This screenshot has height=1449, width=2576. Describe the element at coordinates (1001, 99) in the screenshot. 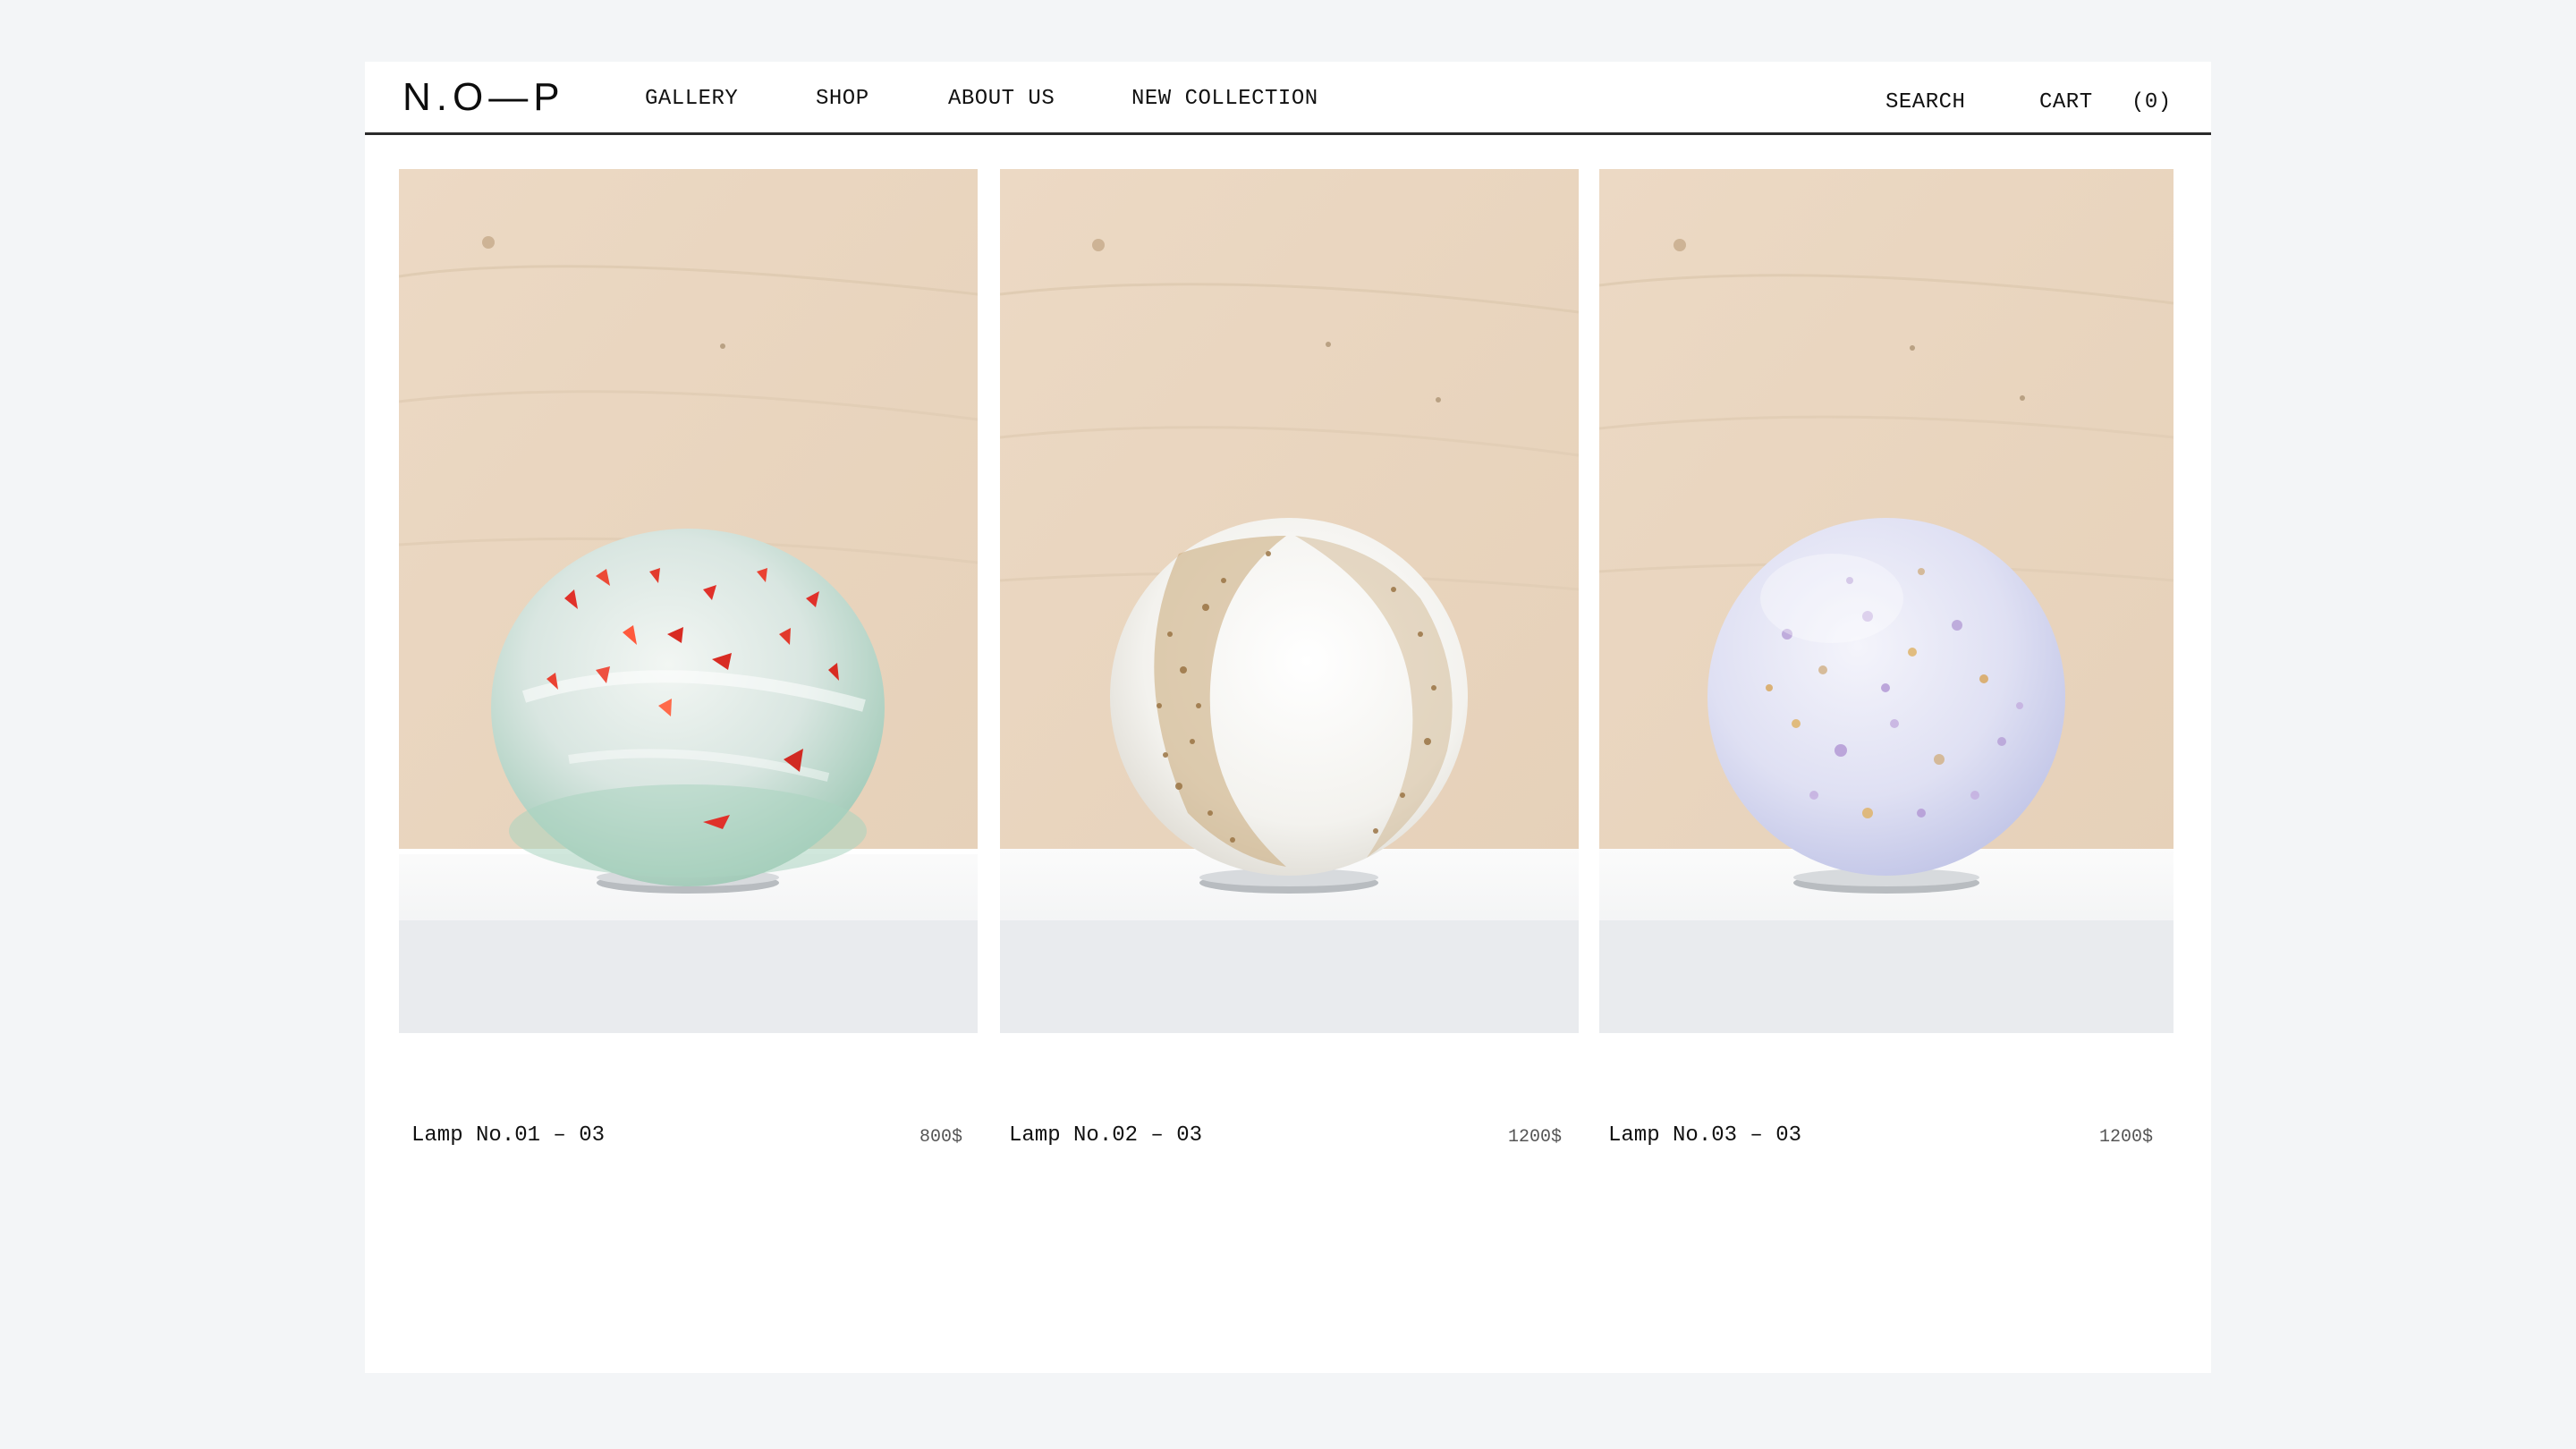

I see `nav-about-us-link: ABOUT US` at that location.